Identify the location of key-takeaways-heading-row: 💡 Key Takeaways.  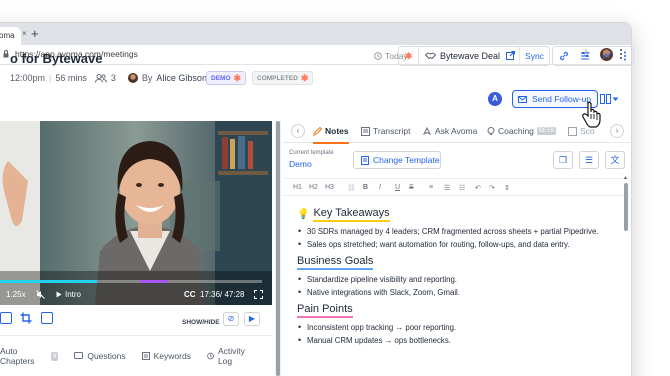
(458, 214).